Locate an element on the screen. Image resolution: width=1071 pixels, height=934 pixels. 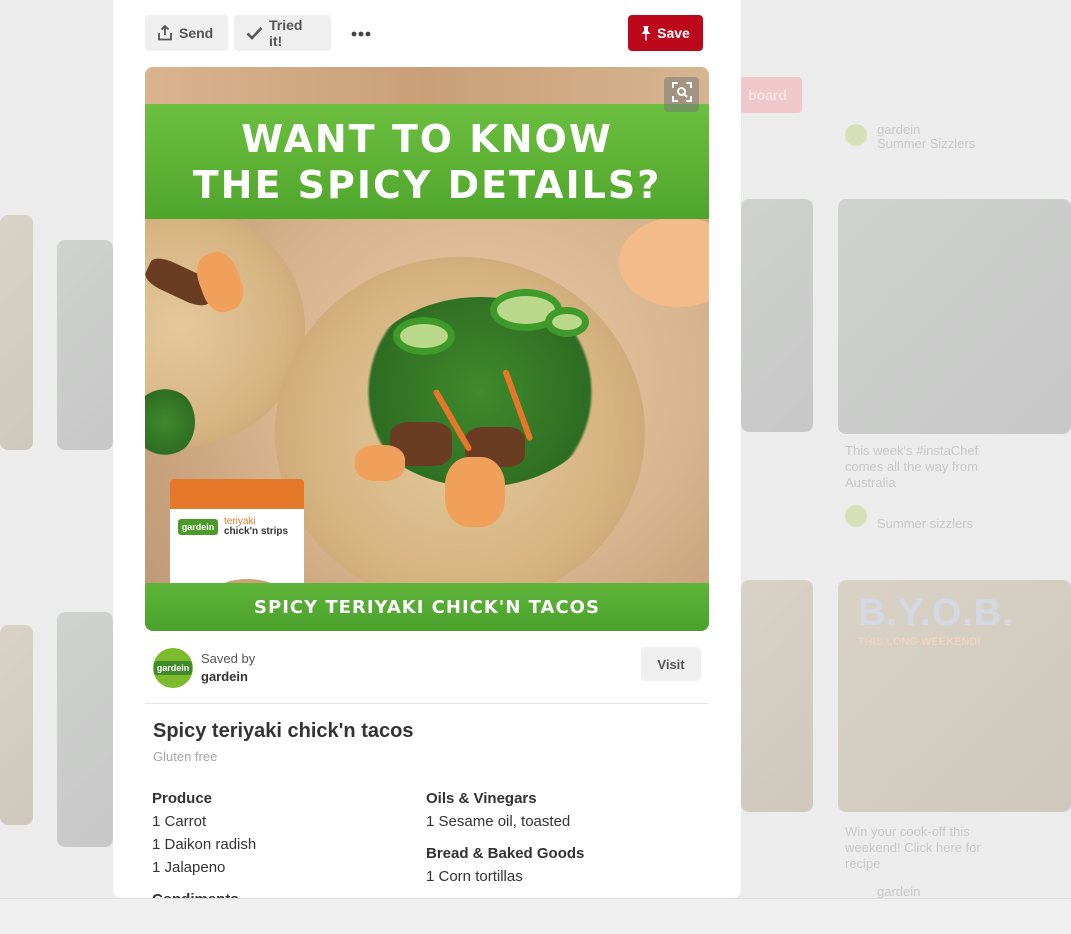
more-icon is located at coordinates (361, 33).